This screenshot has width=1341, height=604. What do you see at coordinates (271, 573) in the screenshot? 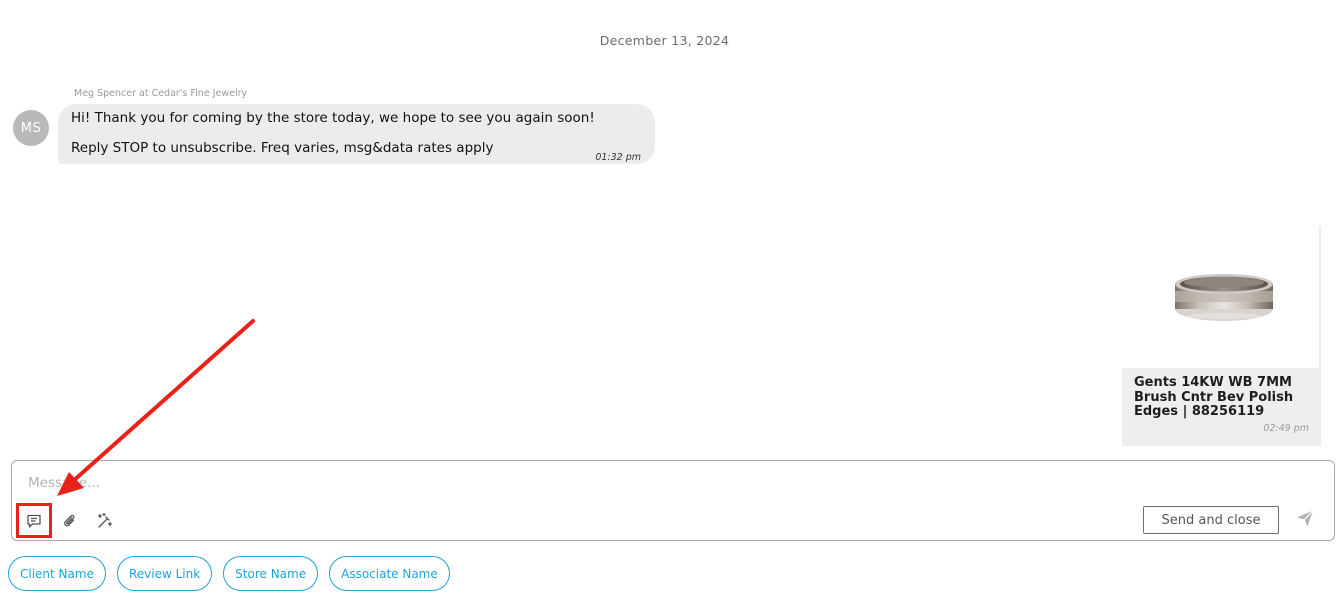
I see `chip-store-name: Store Name` at bounding box center [271, 573].